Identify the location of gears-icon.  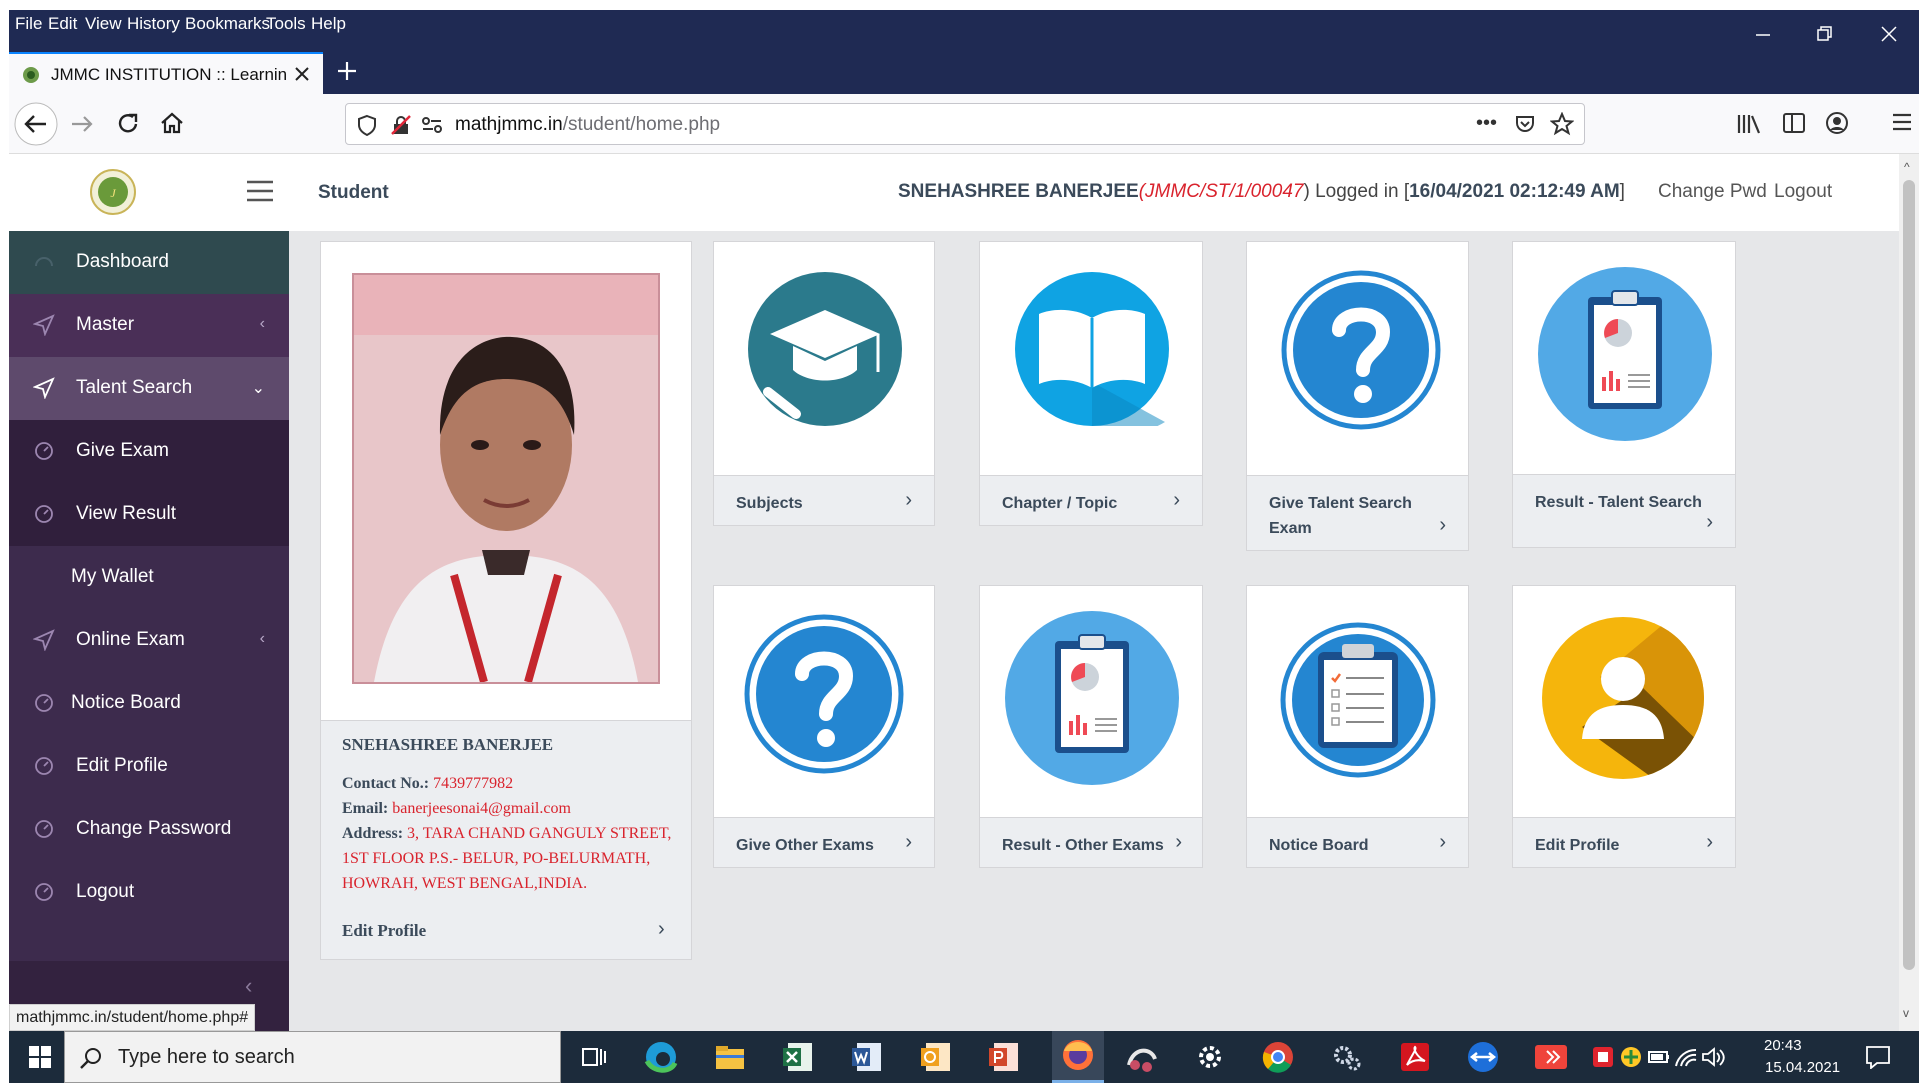
(1347, 1057).